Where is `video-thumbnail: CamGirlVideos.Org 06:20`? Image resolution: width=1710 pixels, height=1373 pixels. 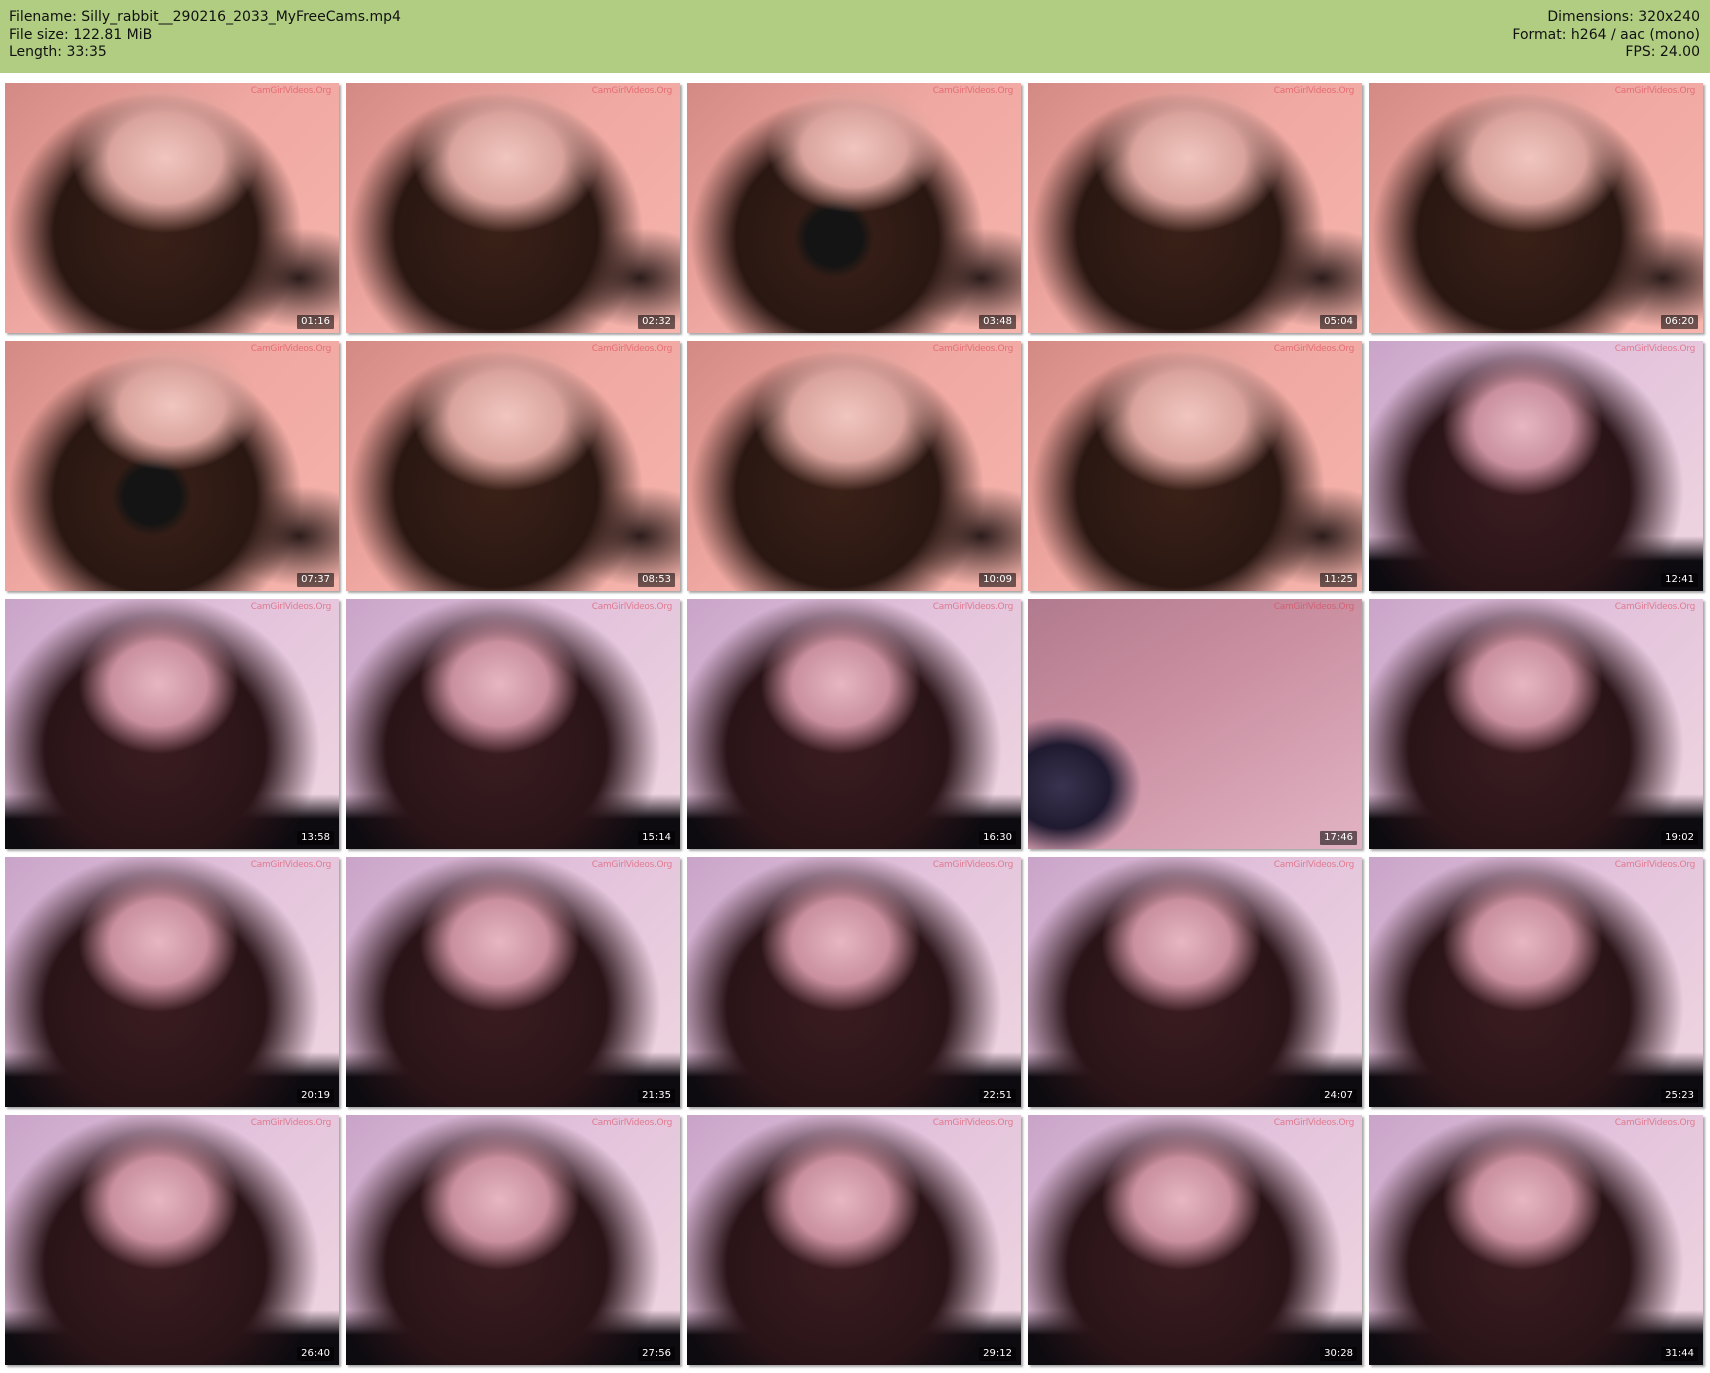 video-thumbnail: CamGirlVideos.Org 06:20 is located at coordinates (1536, 208).